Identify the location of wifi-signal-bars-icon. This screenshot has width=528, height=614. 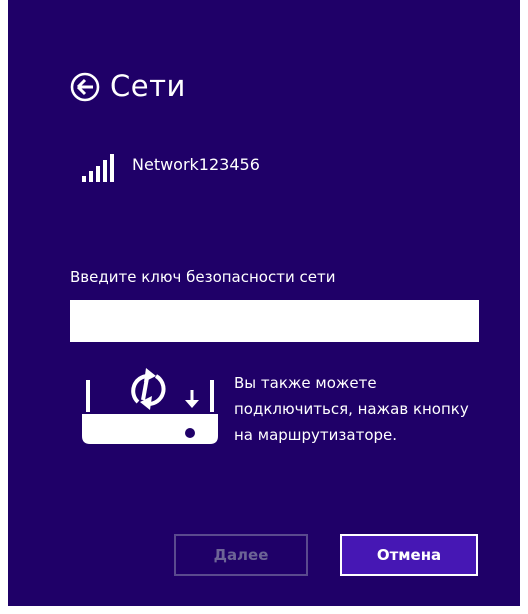
(98, 168).